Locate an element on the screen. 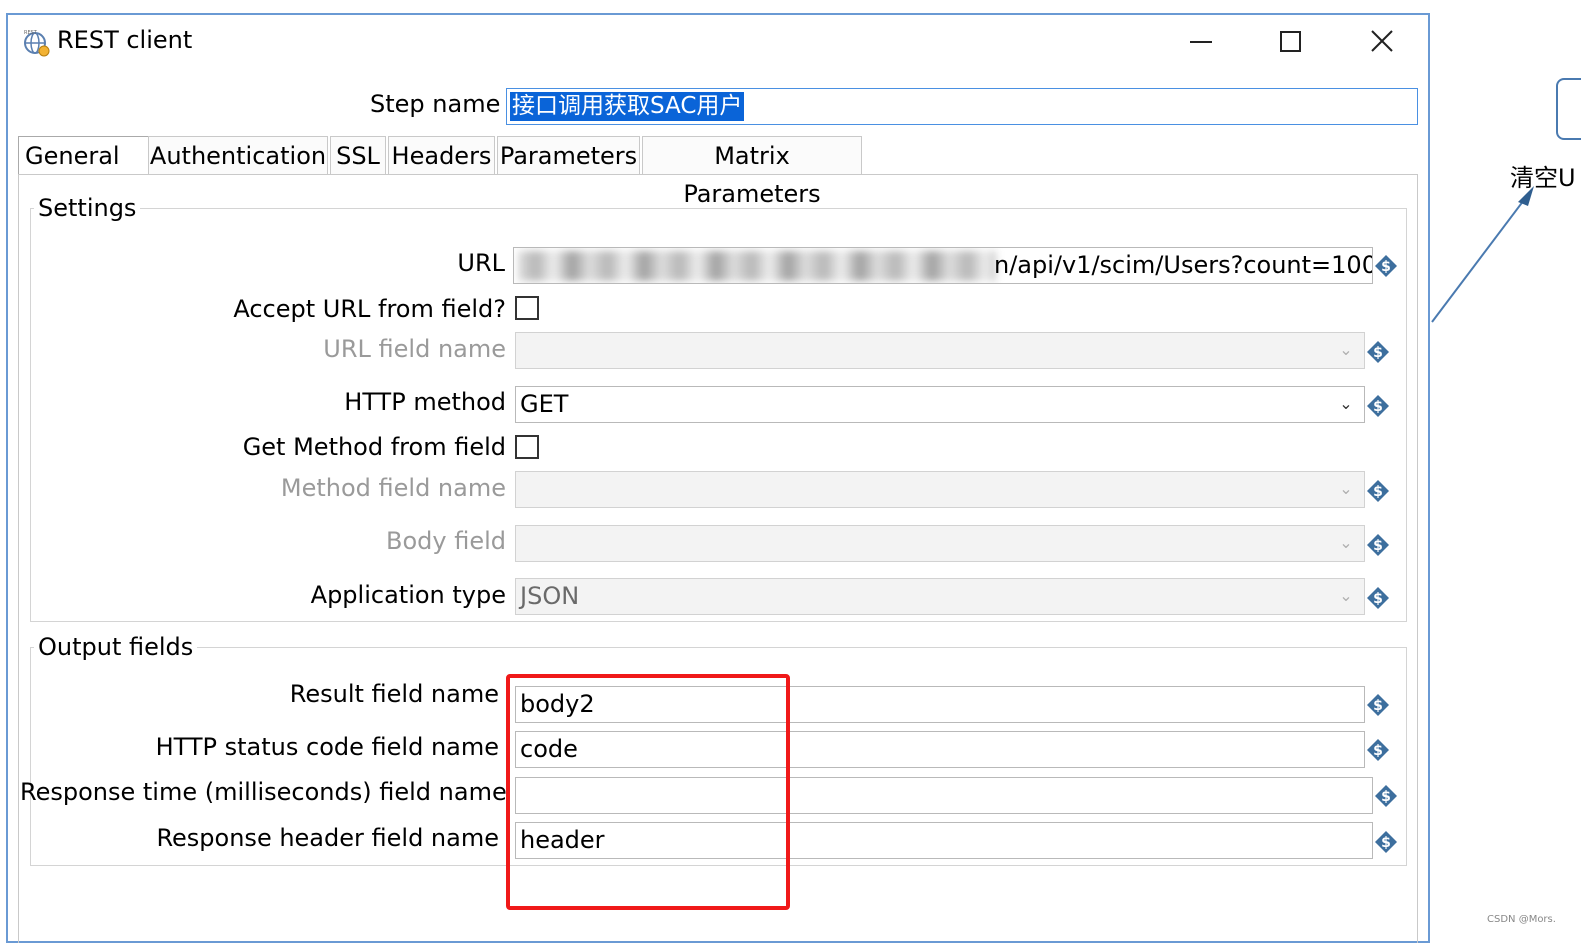  tab-headers-label: Headers is located at coordinates (441, 156).